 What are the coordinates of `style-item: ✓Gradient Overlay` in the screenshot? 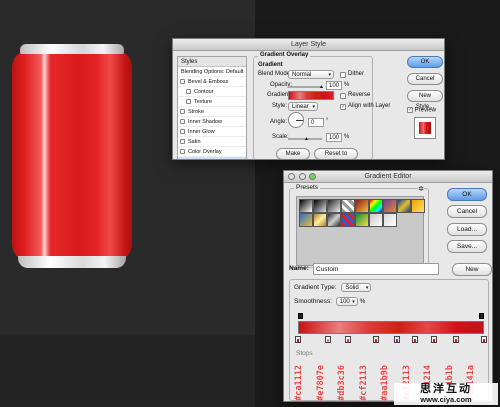 It's located at (212, 158).